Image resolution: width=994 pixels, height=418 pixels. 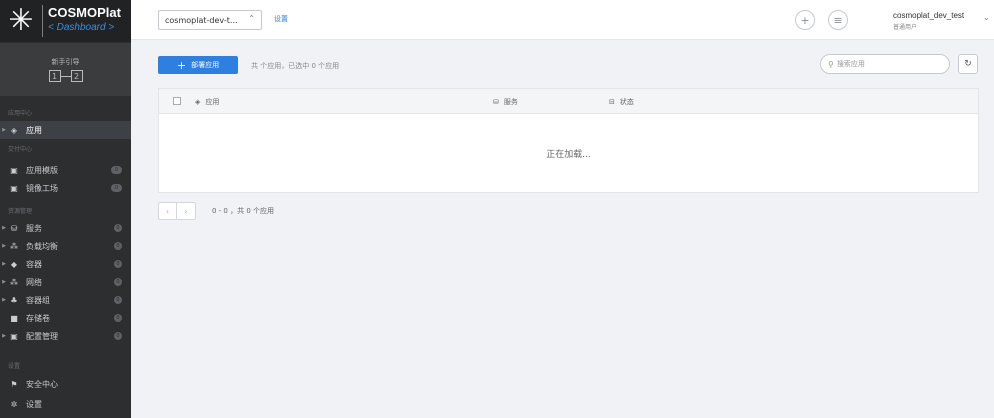 What do you see at coordinates (65, 282) in the screenshot?
I see `sidebar-item-network: ▶ ⁂ 网络 0` at bounding box center [65, 282].